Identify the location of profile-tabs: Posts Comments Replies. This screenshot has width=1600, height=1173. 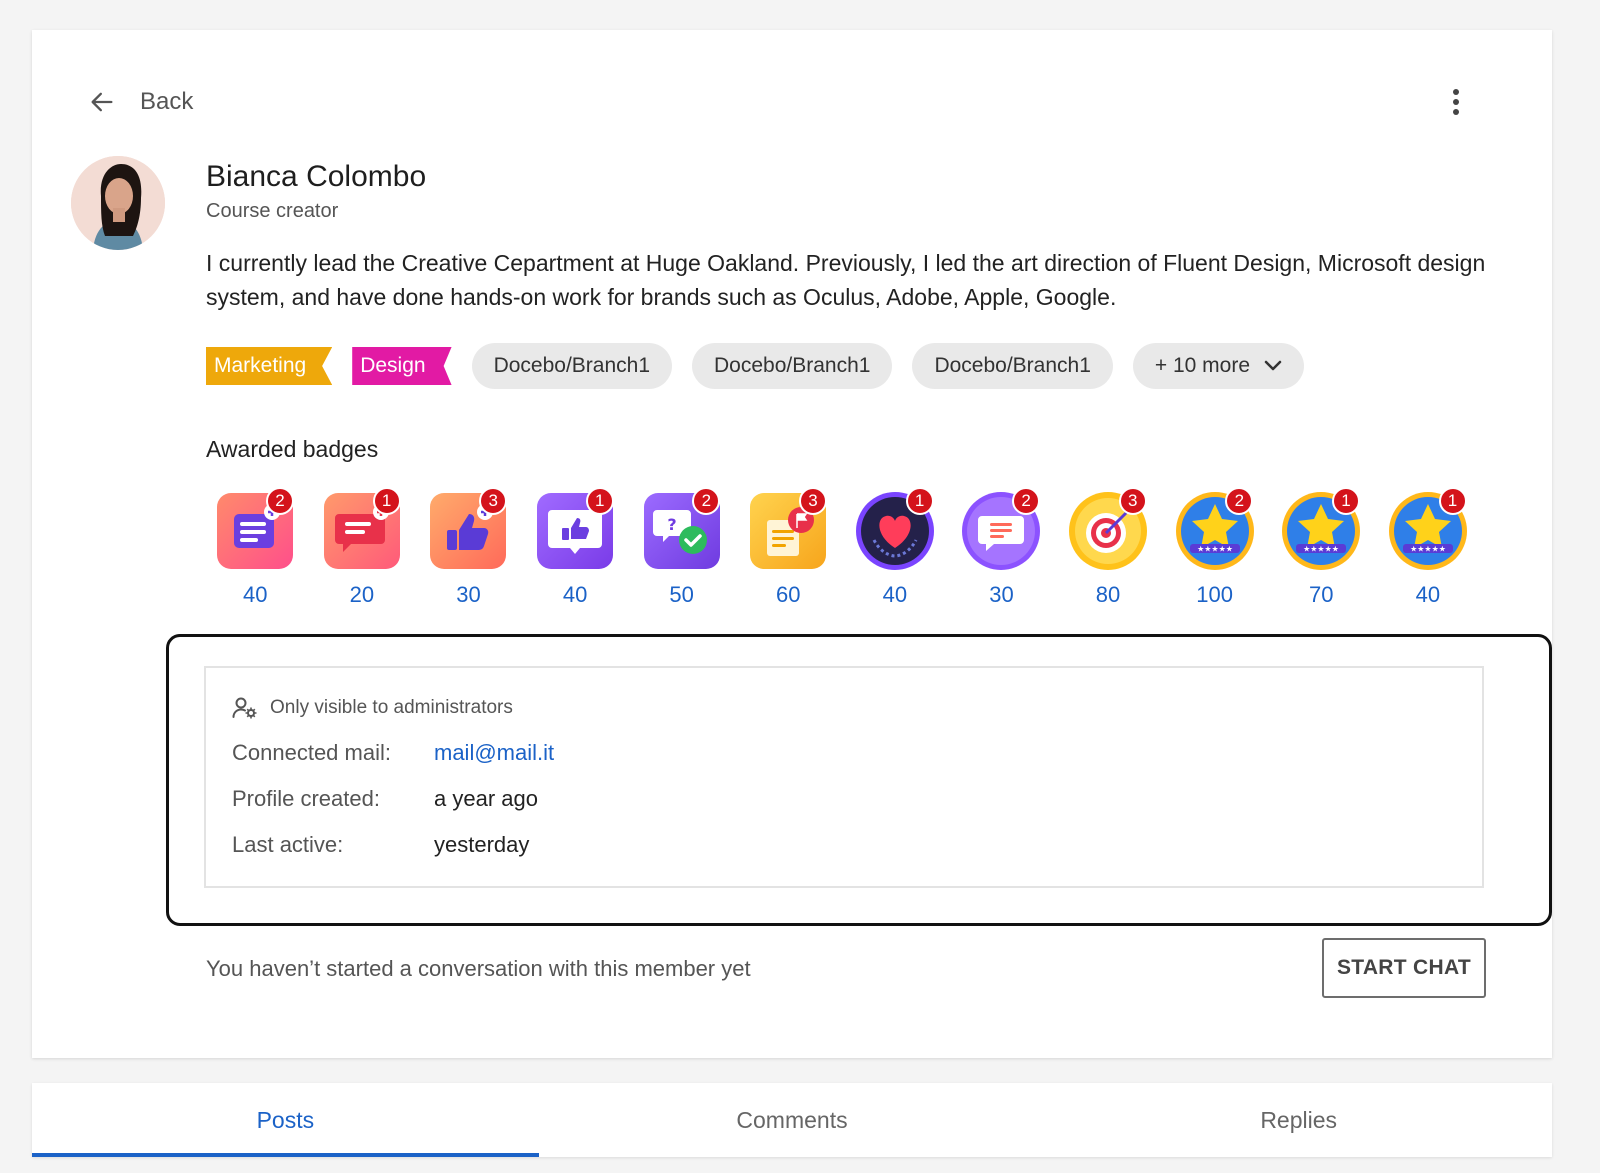
(792, 1120).